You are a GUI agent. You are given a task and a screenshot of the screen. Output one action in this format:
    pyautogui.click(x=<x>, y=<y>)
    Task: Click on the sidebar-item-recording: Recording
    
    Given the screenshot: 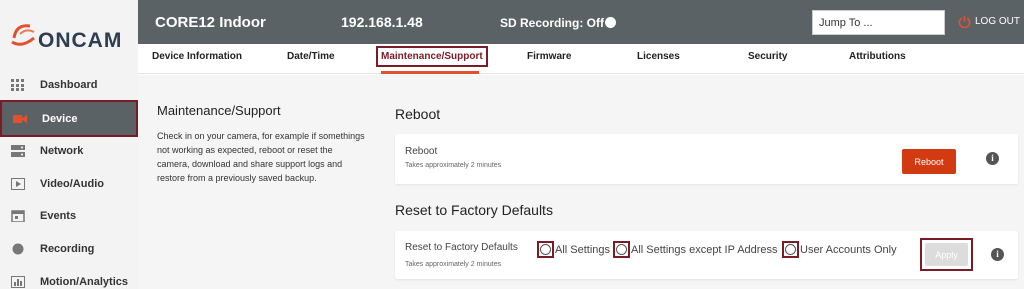 What is the action you would take?
    pyautogui.click(x=69, y=248)
    